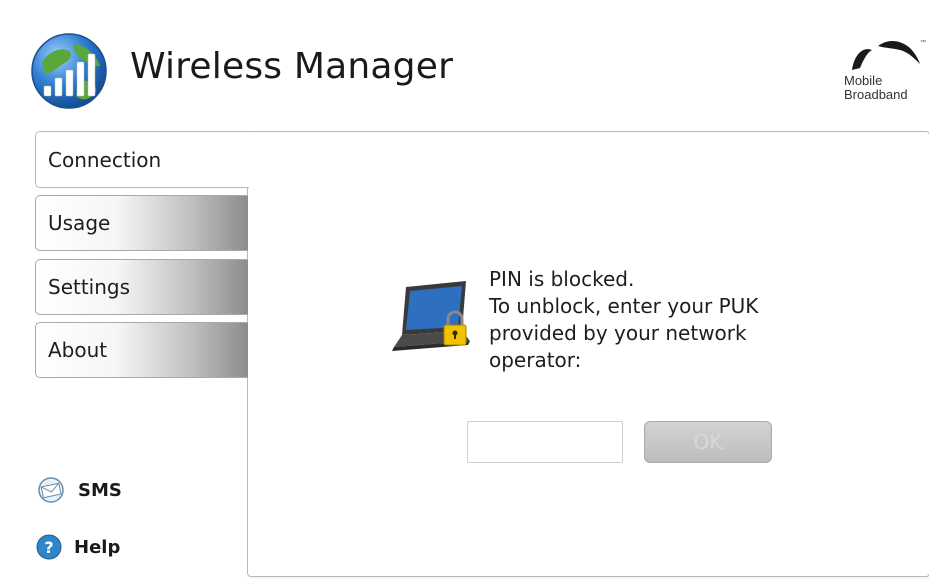  I want to click on tab-usage-label: Usage, so click(79, 223).